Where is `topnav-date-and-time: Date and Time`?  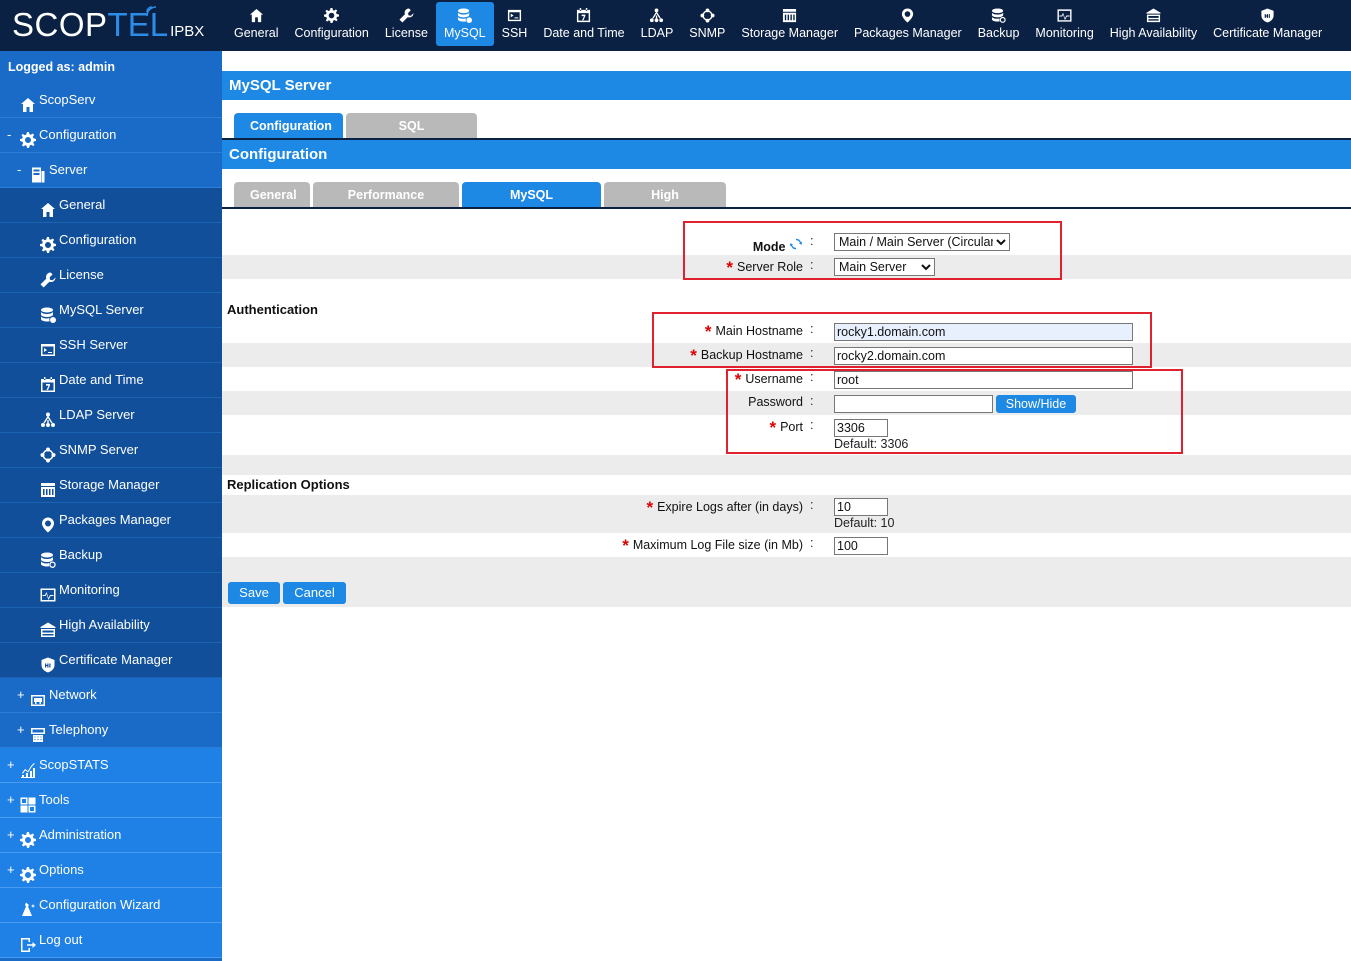
topnav-date-and-time: Date and Time is located at coordinates (583, 24).